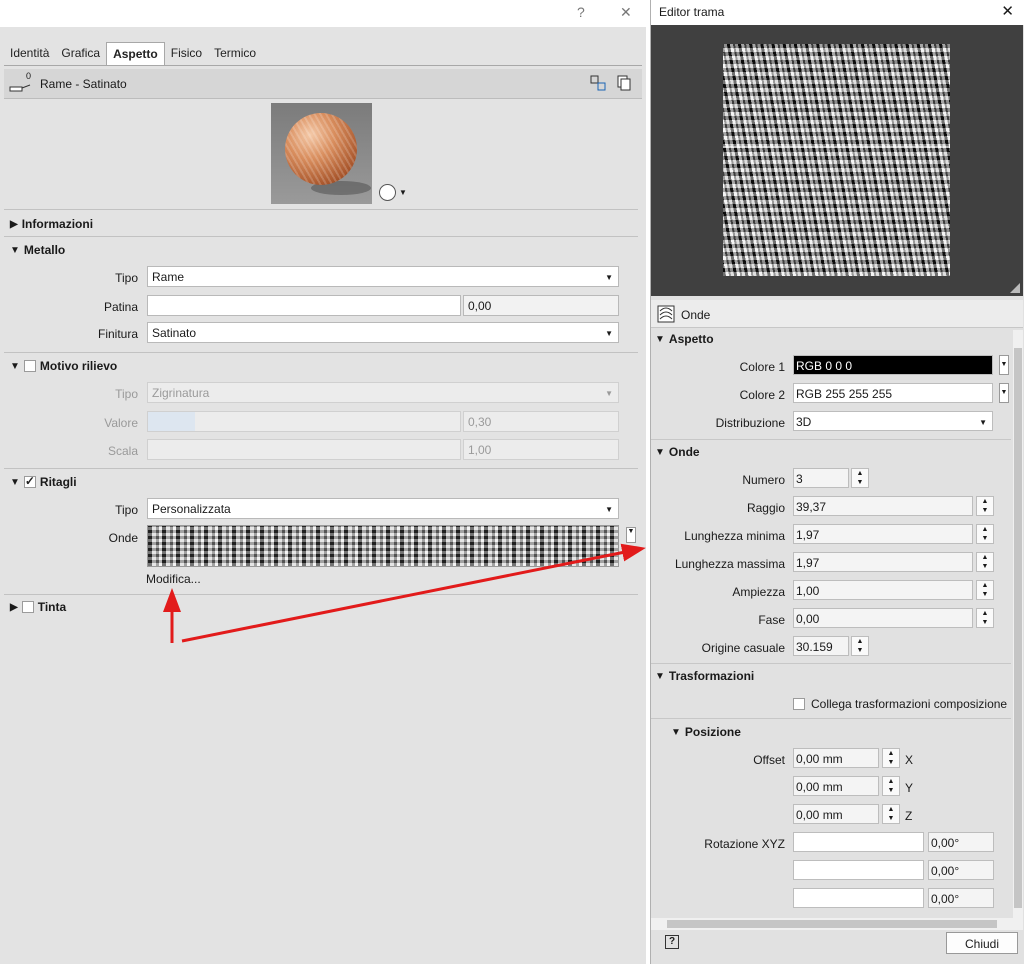 Image resolution: width=1024 pixels, height=964 pixels. What do you see at coordinates (814, 647) in the screenshot?
I see `origine-casuale-value: 30.159` at bounding box center [814, 647].